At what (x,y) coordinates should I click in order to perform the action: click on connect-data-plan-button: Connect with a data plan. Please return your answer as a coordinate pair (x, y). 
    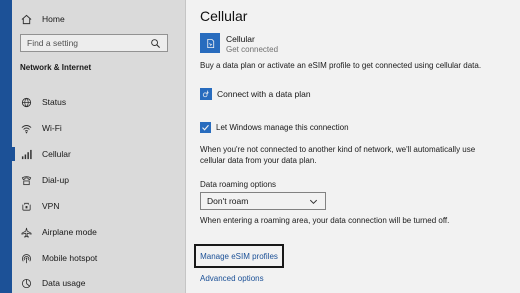
    Looking at the image, I should click on (255, 94).